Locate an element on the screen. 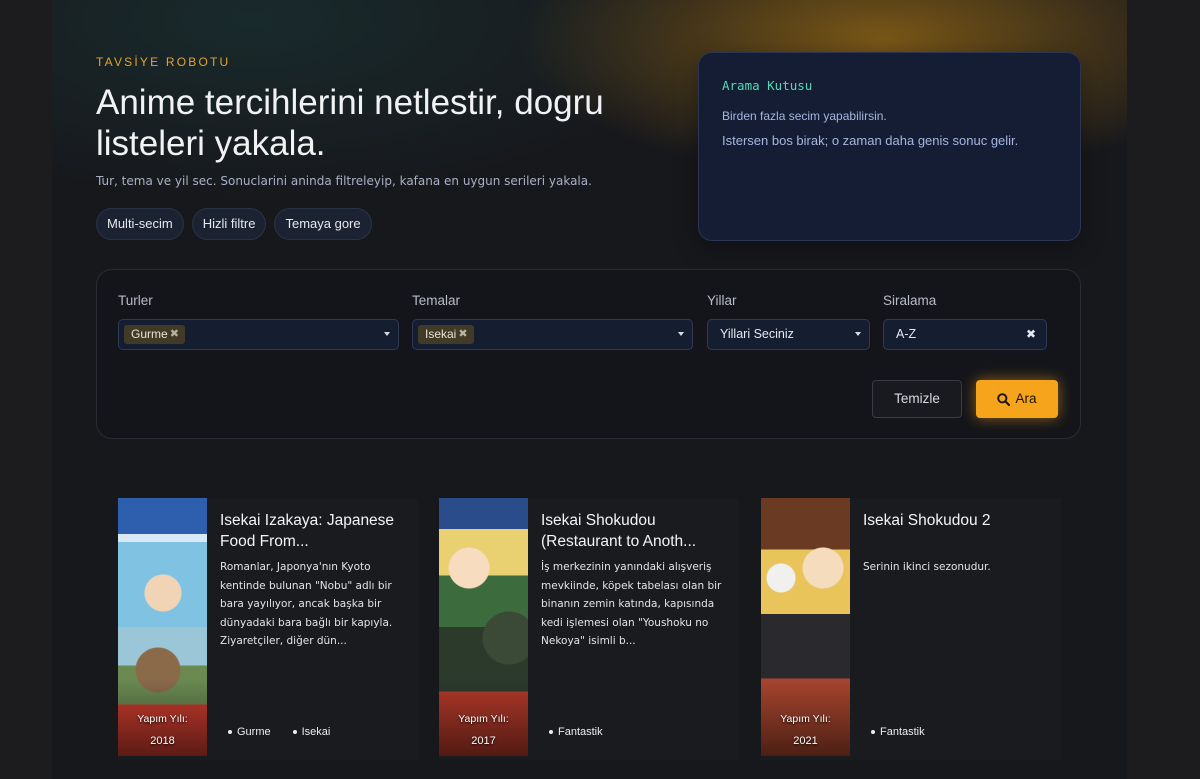 The height and width of the screenshot is (779, 1200). clear-button: Temizle is located at coordinates (917, 399).